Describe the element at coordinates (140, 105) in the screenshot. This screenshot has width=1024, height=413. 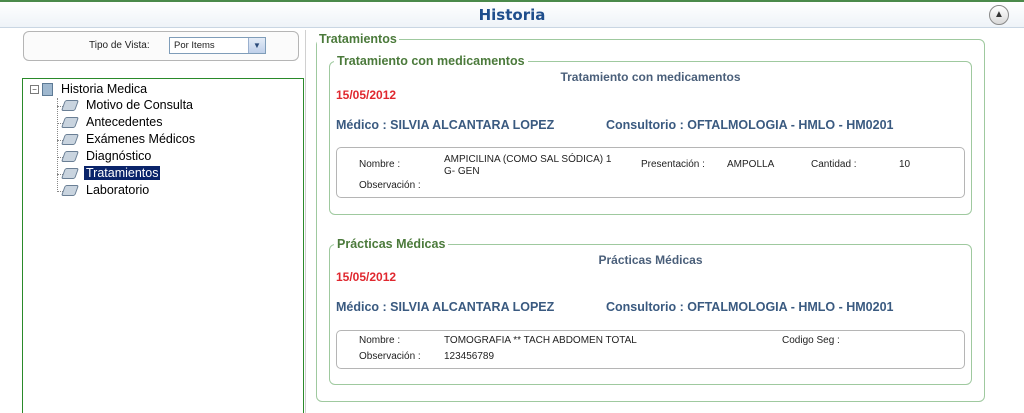
I see `tree-item-label: Motivo de Consulta` at that location.